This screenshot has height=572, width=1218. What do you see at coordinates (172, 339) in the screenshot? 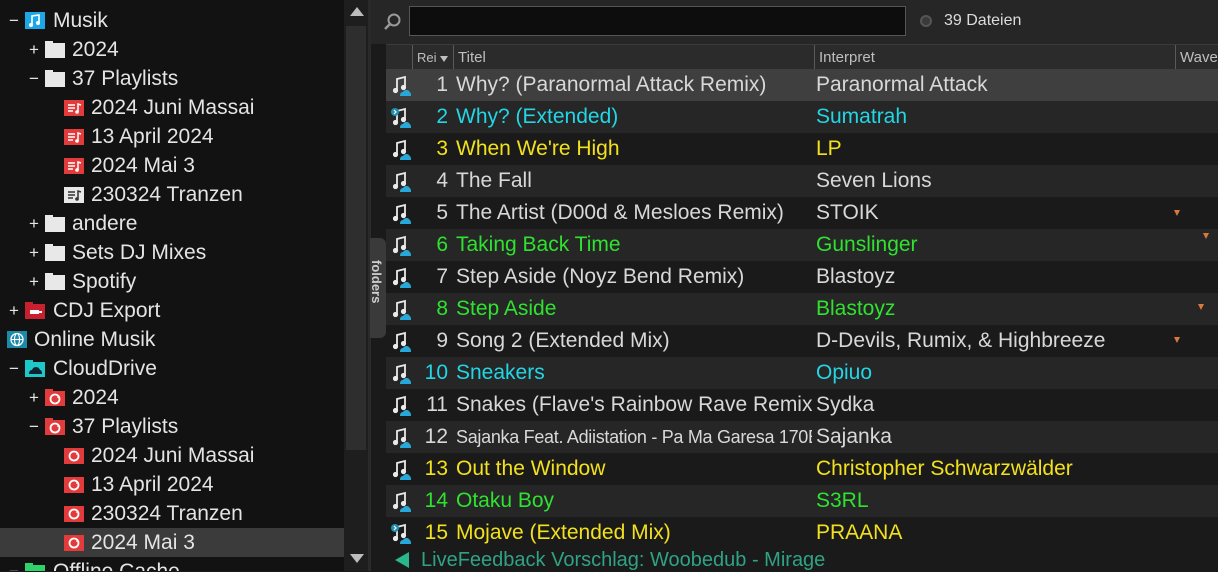
I see `tree-item: Online Musik` at bounding box center [172, 339].